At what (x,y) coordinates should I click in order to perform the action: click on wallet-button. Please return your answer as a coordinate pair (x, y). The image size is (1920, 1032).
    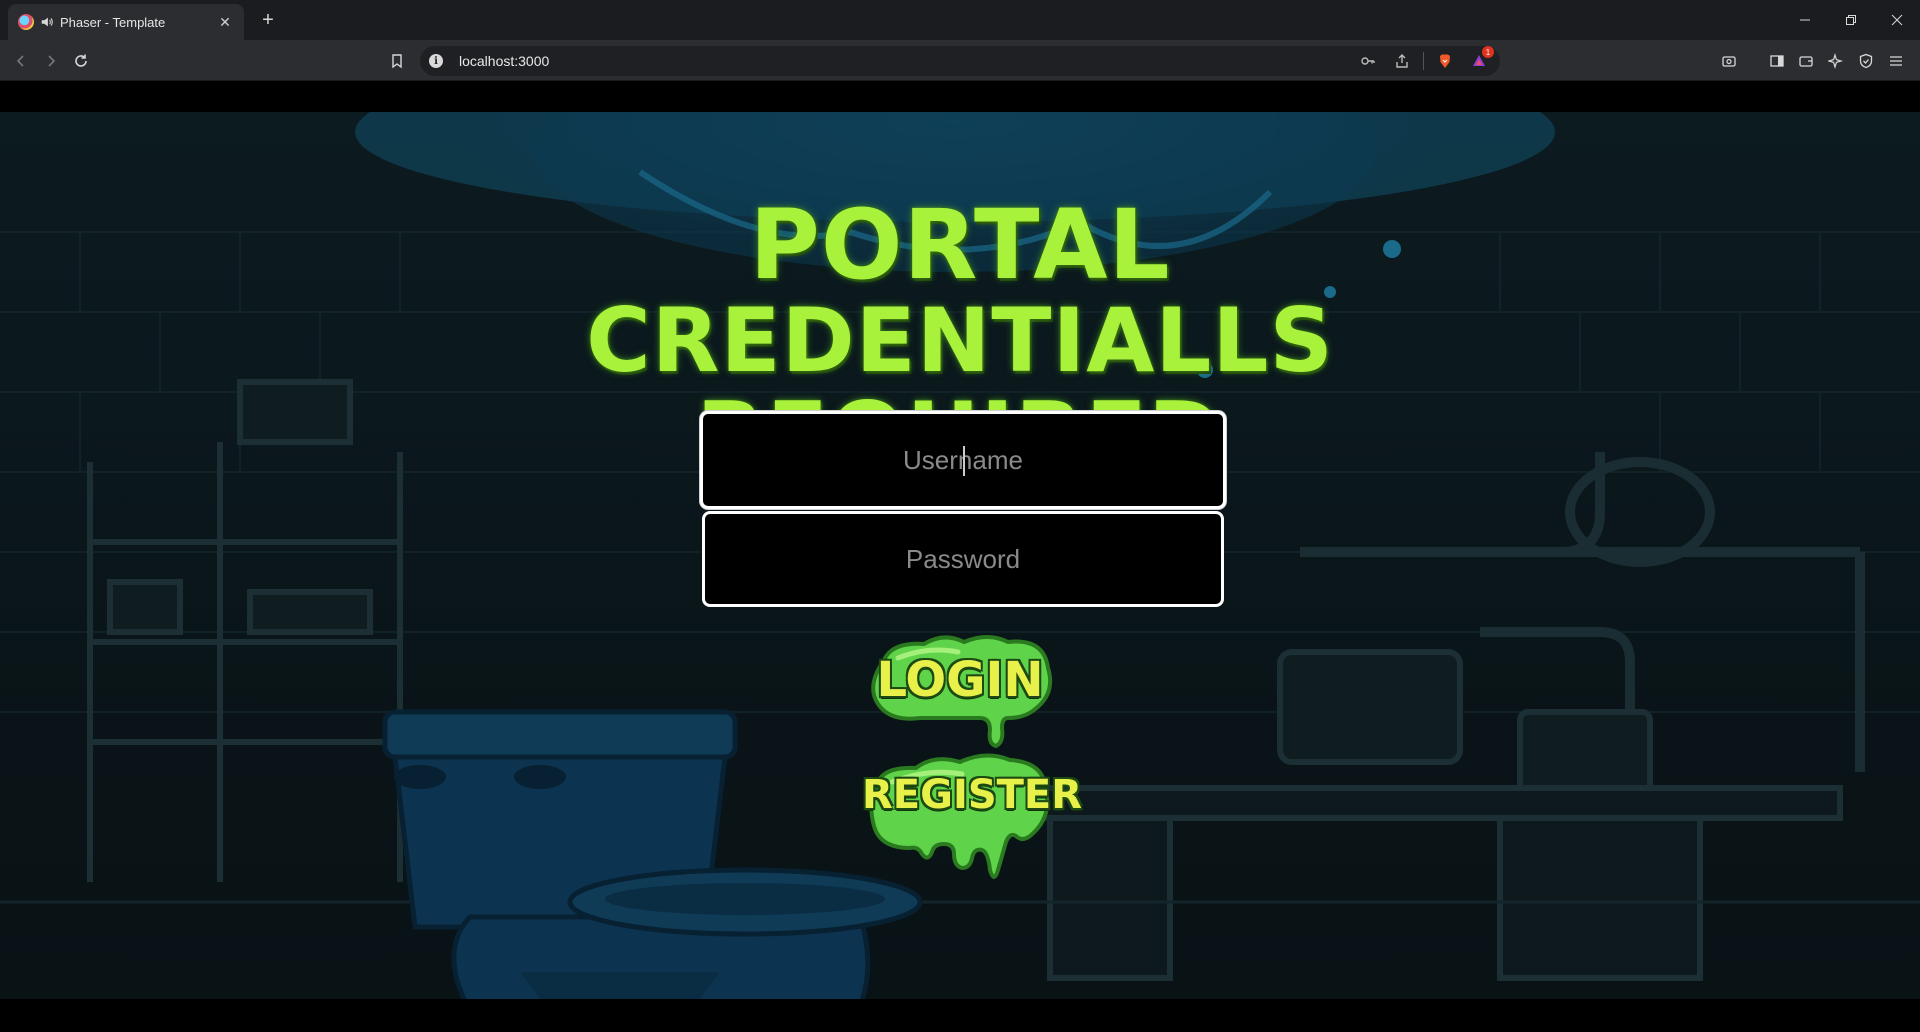
    Looking at the image, I should click on (1806, 61).